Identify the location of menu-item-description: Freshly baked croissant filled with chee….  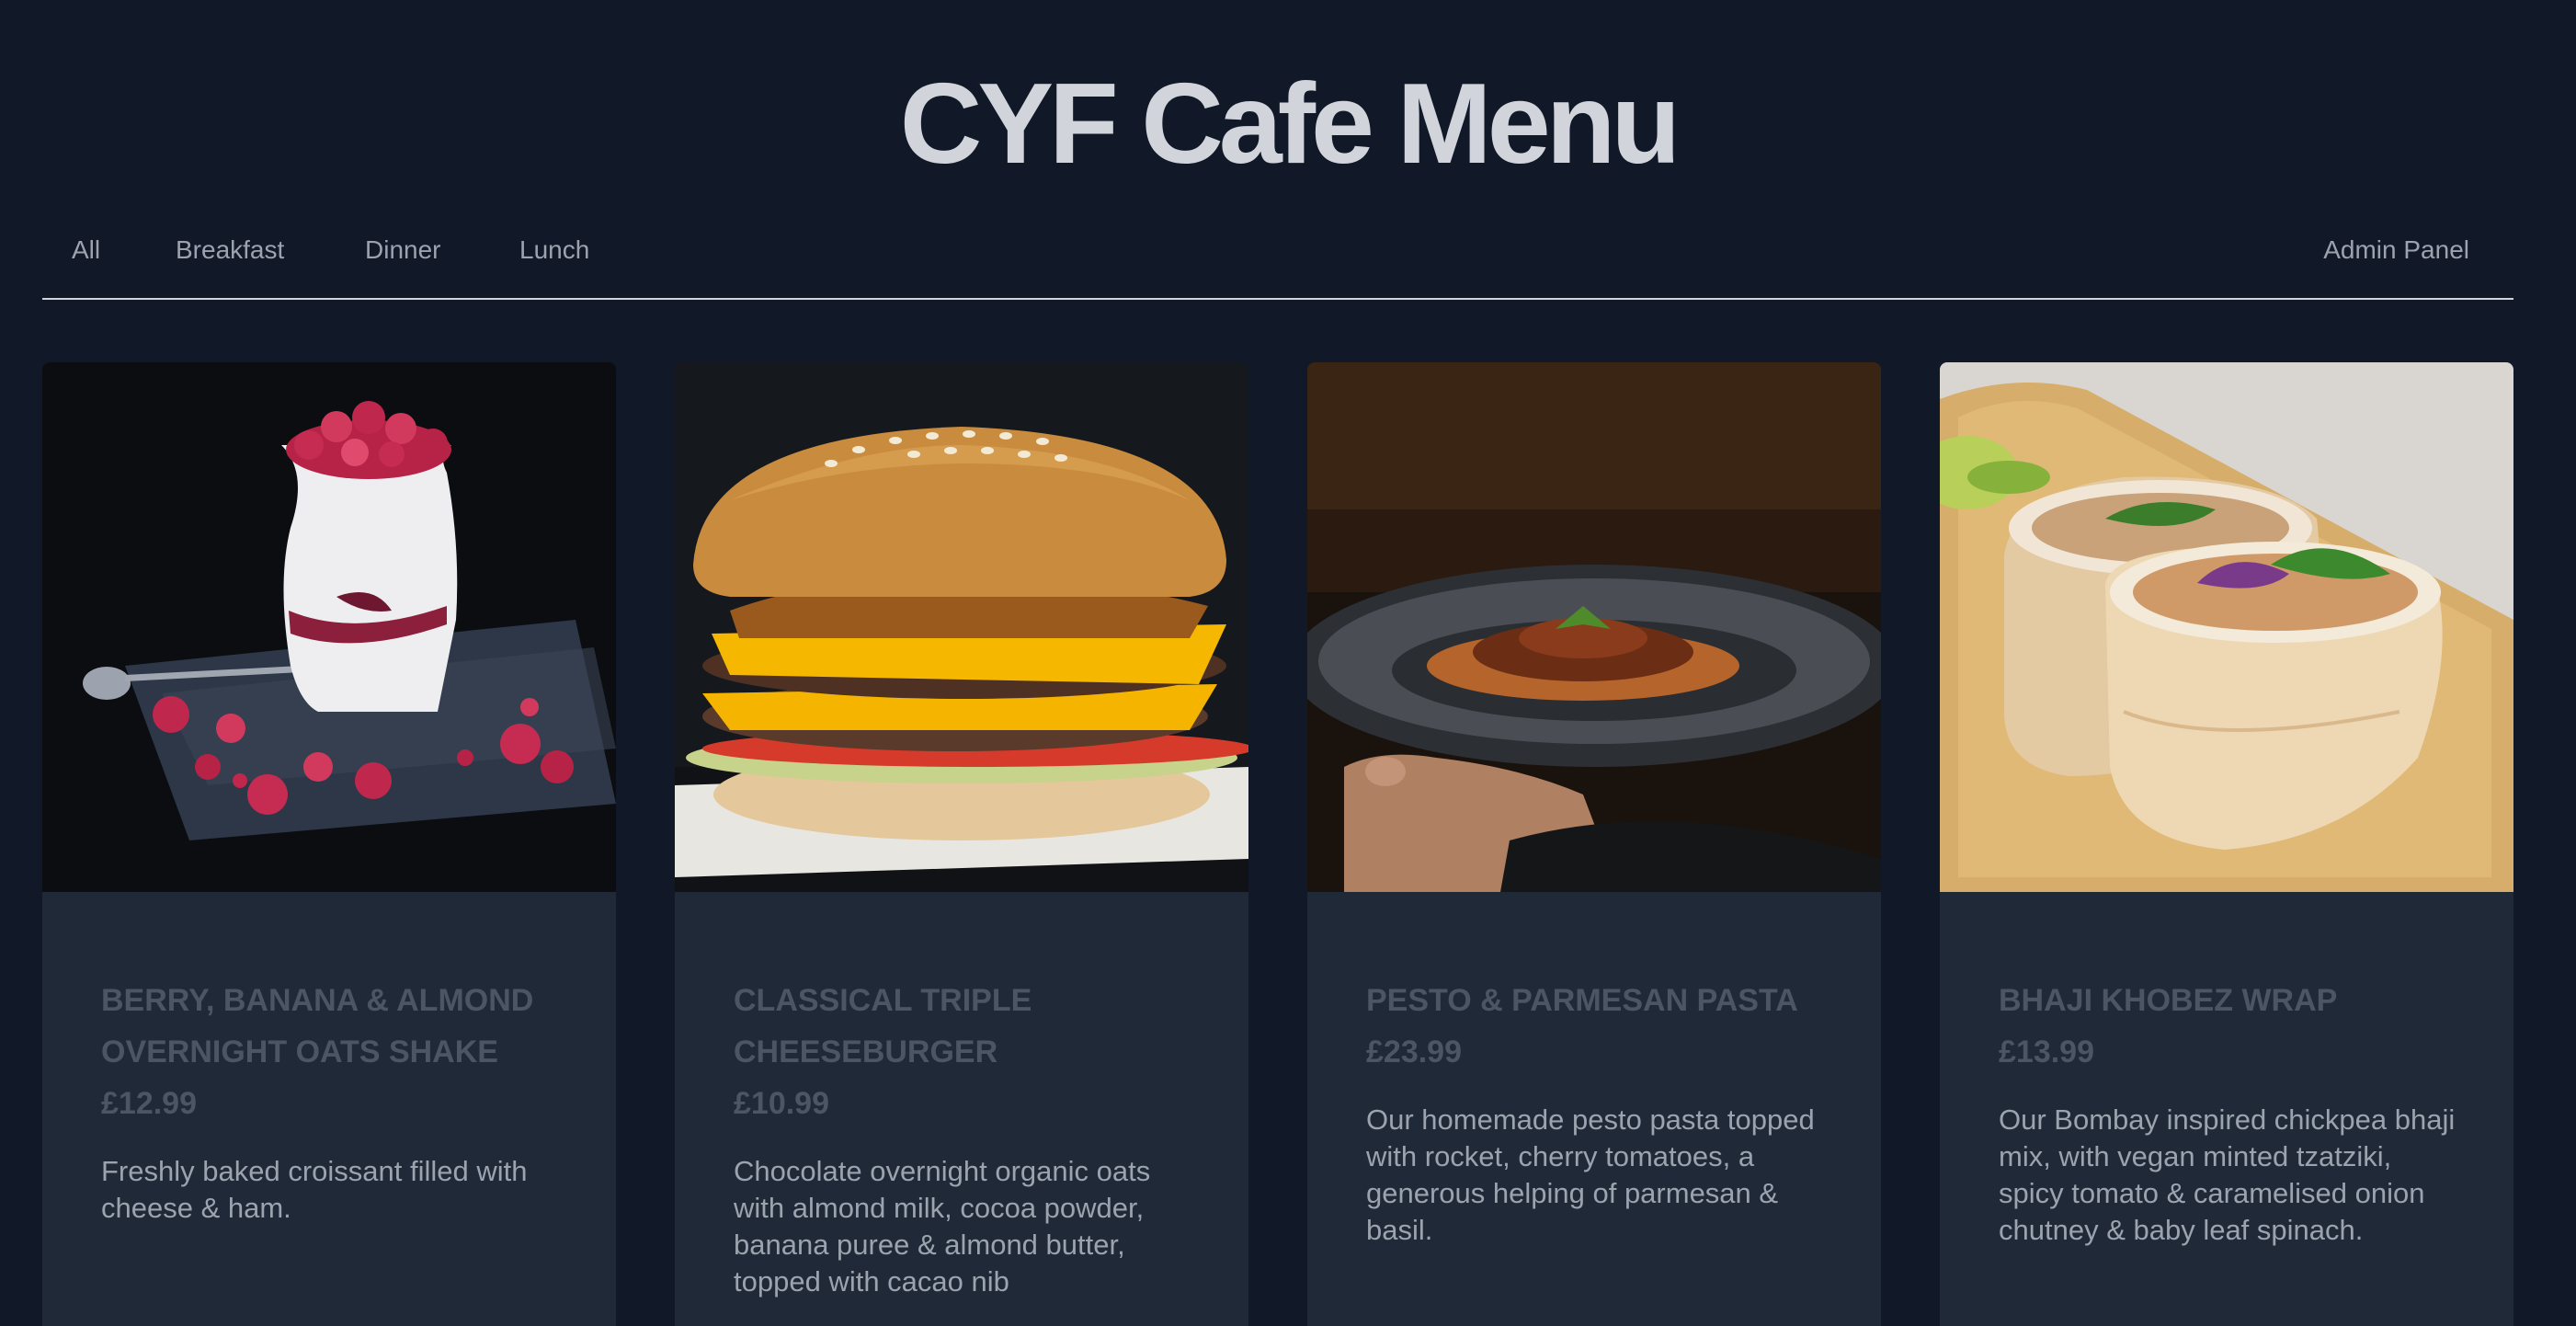
(314, 1189).